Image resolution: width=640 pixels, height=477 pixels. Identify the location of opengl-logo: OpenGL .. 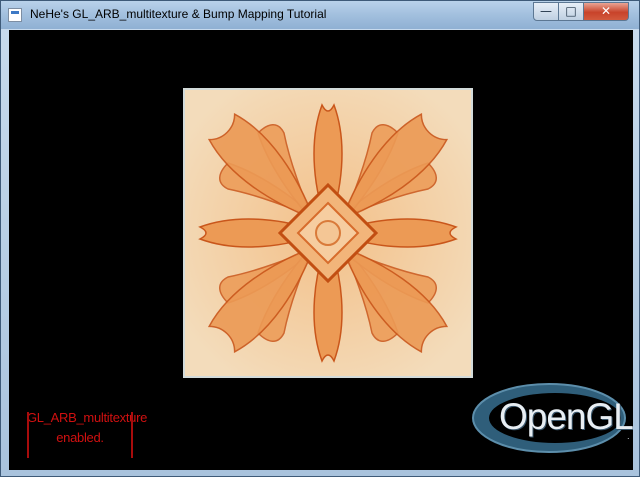
(551, 418).